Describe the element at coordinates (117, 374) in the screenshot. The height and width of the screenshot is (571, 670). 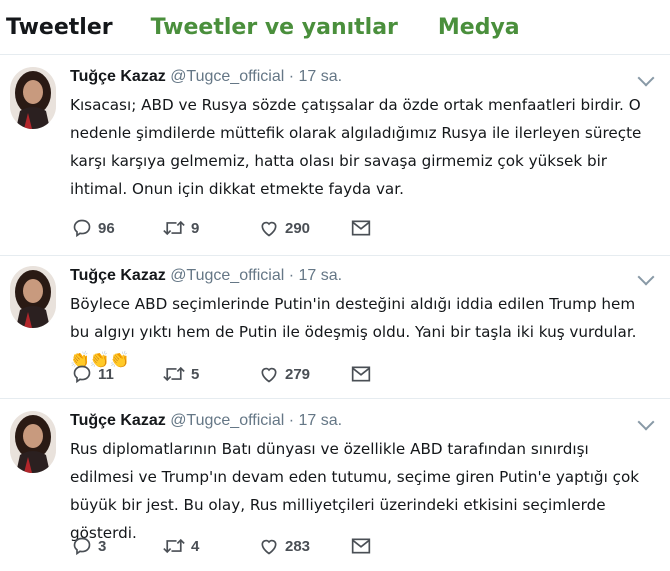
I see `reply-button: 11` at that location.